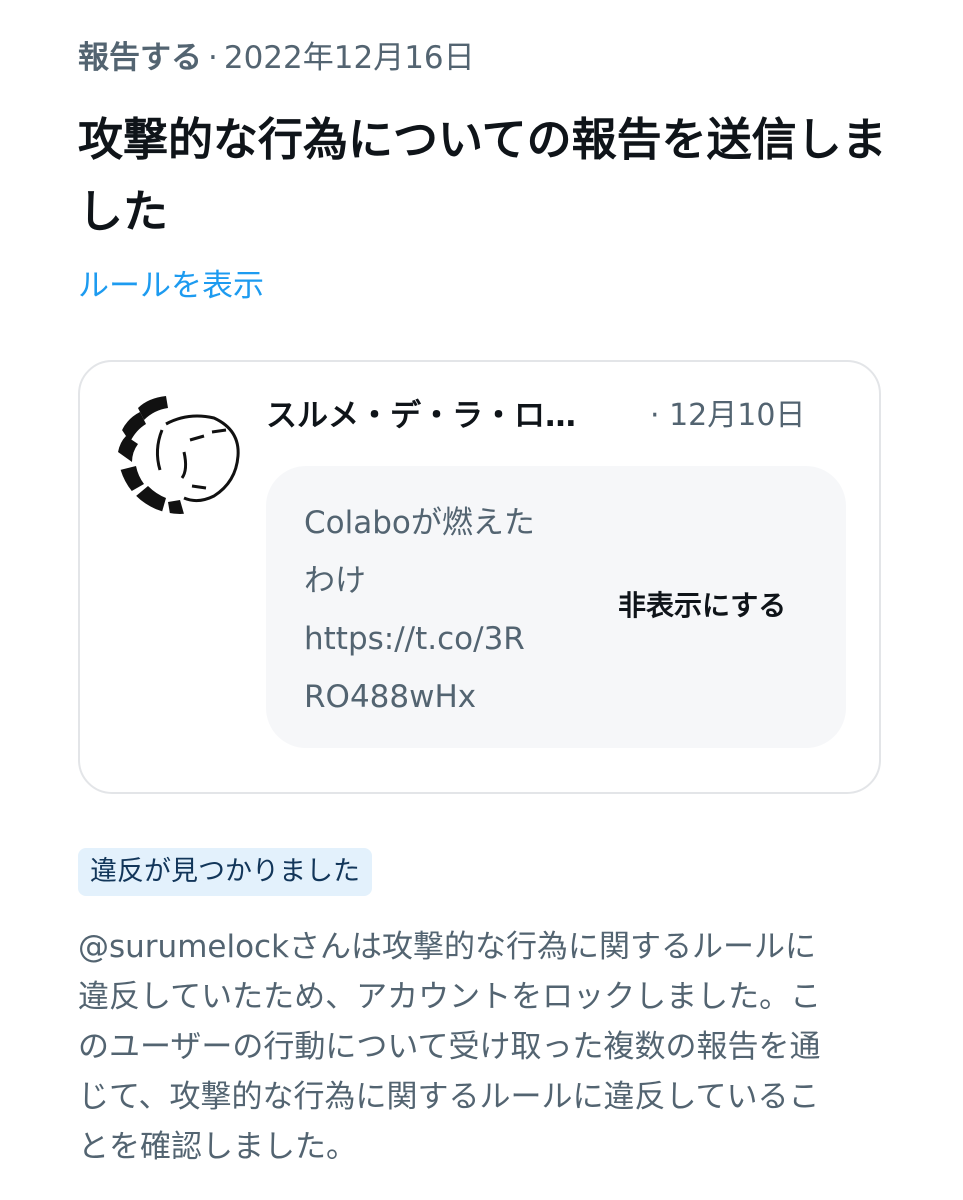 The image size is (963, 1200). I want to click on violation-found-badge: 違反が見つかりました, so click(225, 872).